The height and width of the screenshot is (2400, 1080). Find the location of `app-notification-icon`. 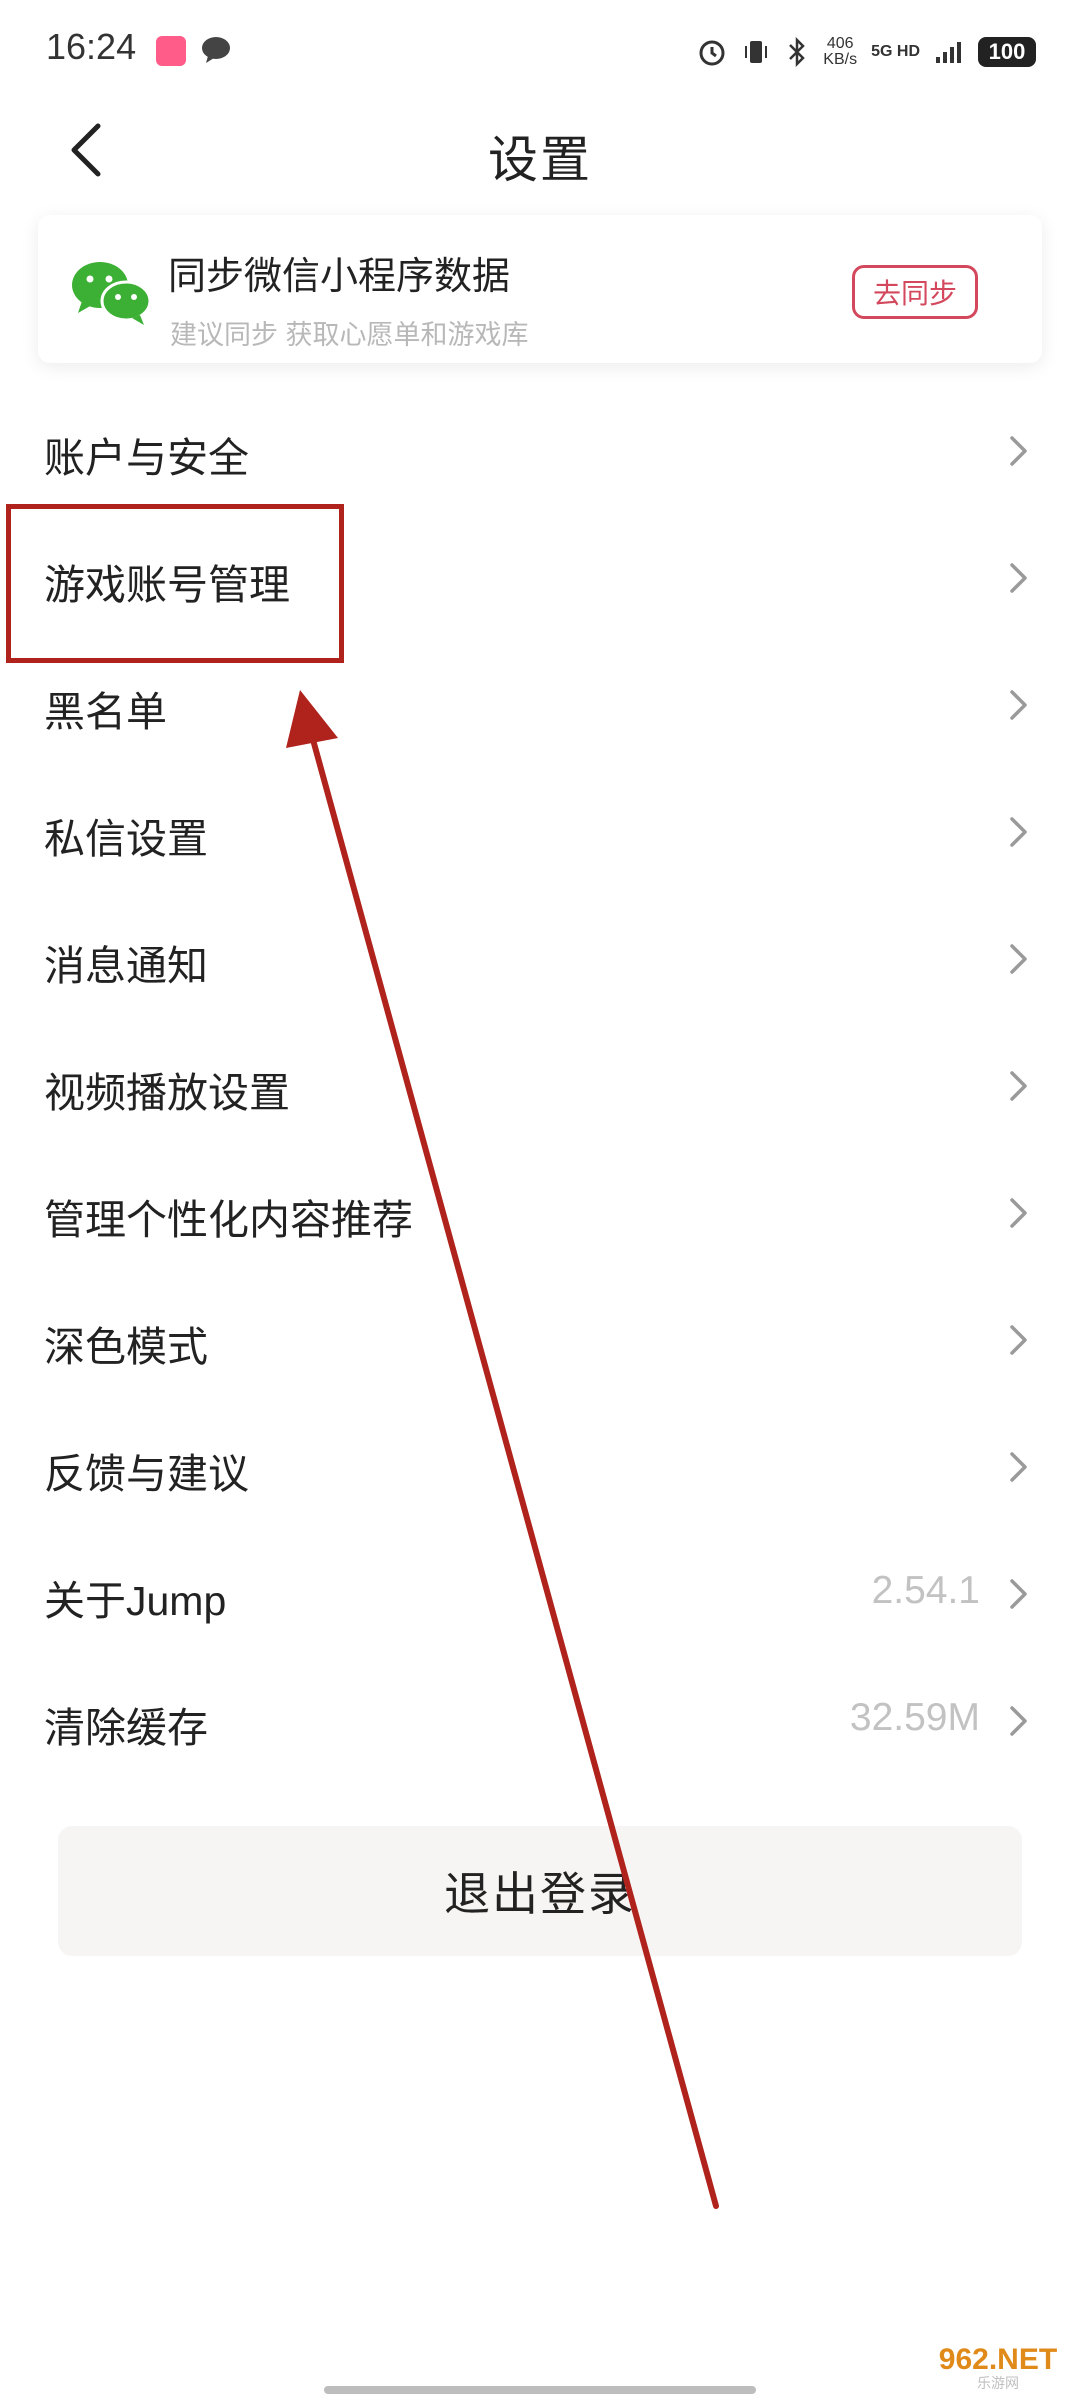

app-notification-icon is located at coordinates (171, 51).